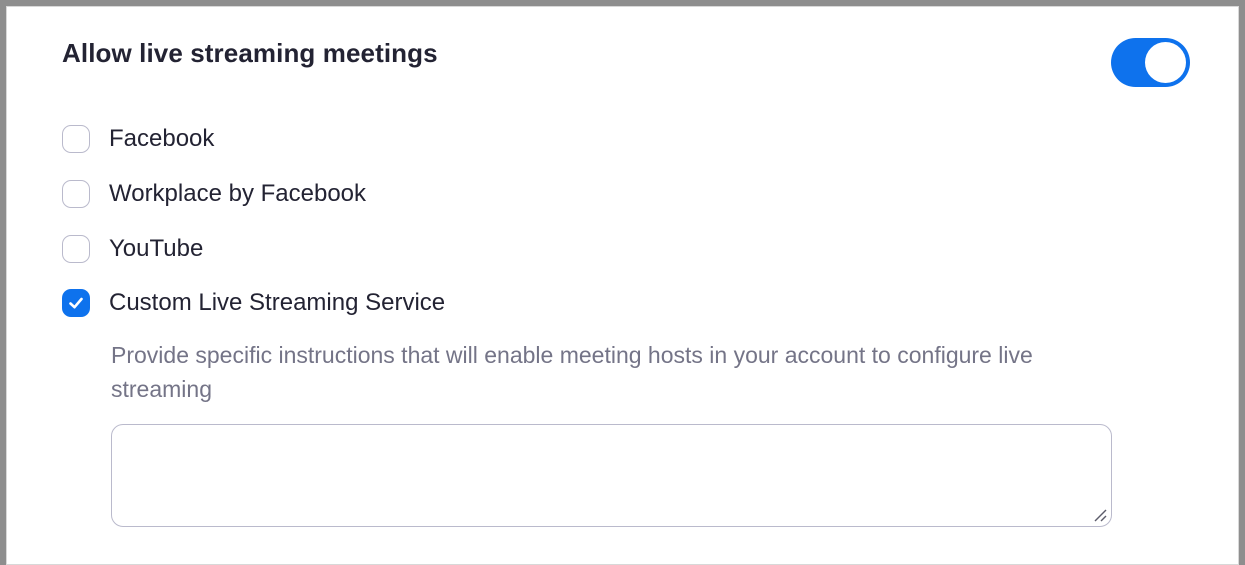 This screenshot has width=1245, height=565. I want to click on toggle-knob, so click(1165, 62).